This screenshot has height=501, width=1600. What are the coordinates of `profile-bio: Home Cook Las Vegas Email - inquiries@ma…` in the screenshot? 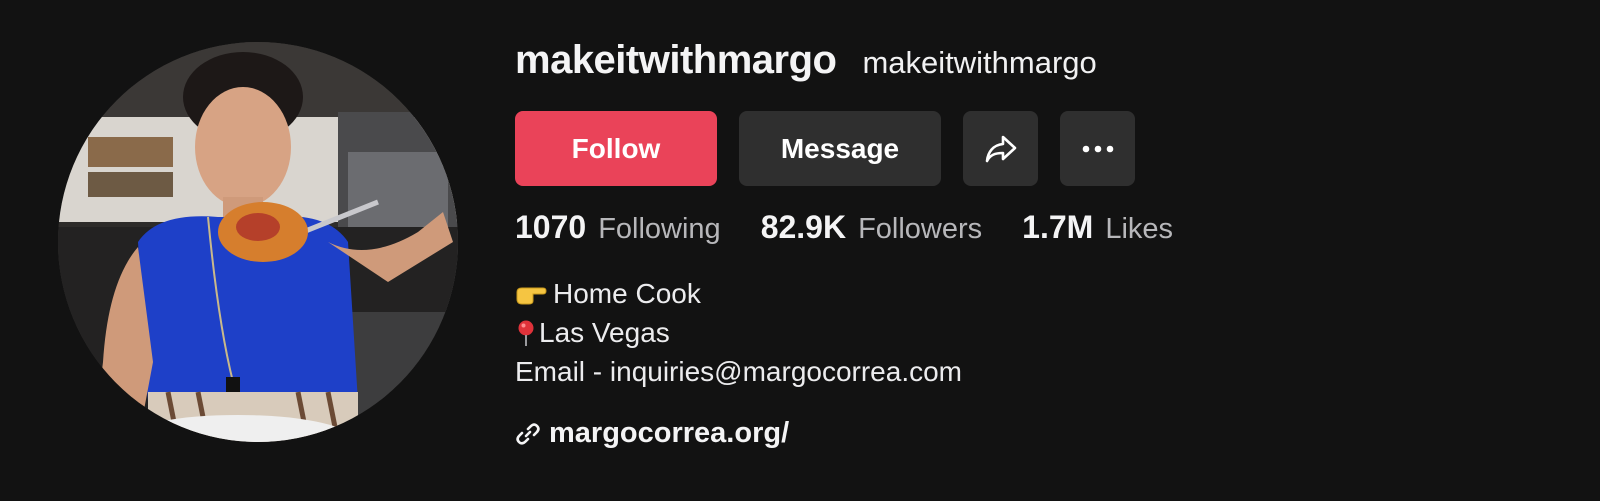 It's located at (738, 332).